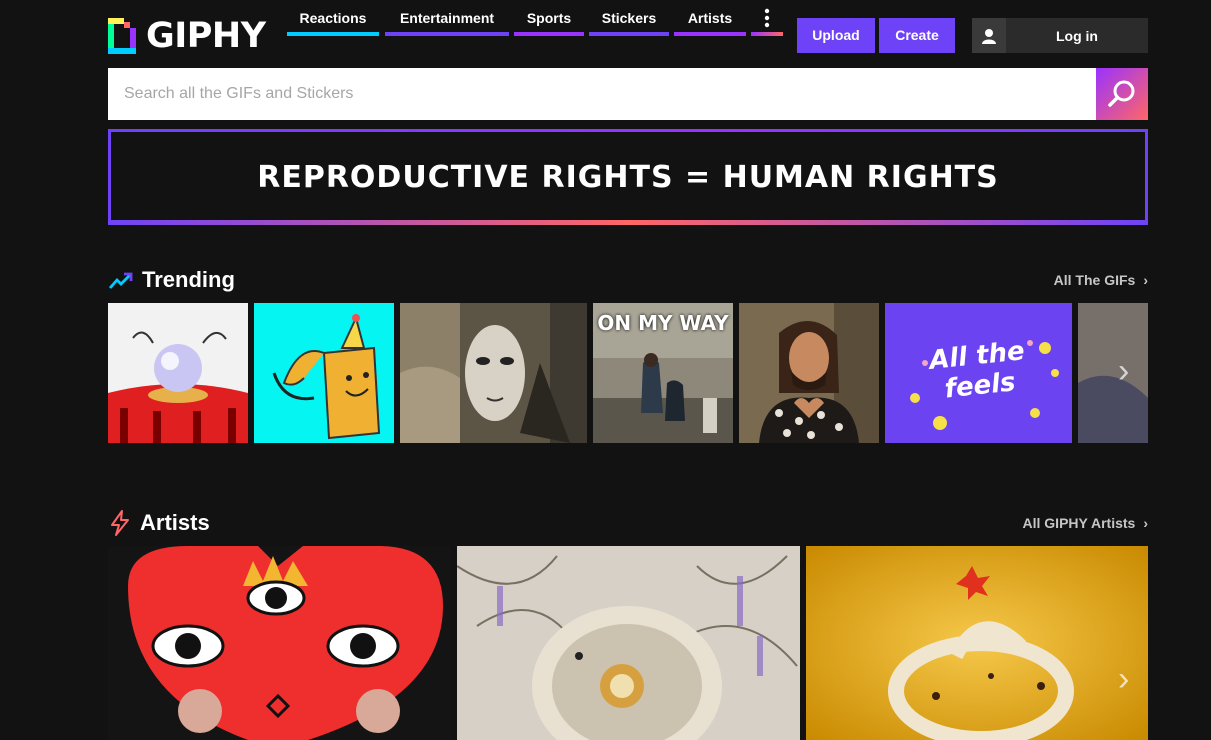 The width and height of the screenshot is (1211, 740). What do you see at coordinates (1123, 371) in the screenshot?
I see `trending-next-arrow-icon: ›` at bounding box center [1123, 371].